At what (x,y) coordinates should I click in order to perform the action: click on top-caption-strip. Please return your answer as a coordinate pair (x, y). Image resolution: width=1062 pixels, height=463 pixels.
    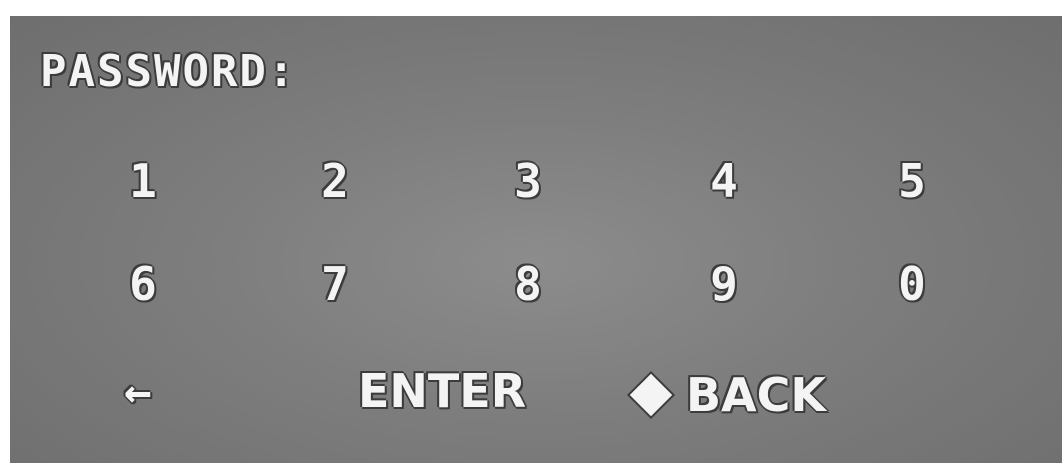
    Looking at the image, I should click on (531, 8).